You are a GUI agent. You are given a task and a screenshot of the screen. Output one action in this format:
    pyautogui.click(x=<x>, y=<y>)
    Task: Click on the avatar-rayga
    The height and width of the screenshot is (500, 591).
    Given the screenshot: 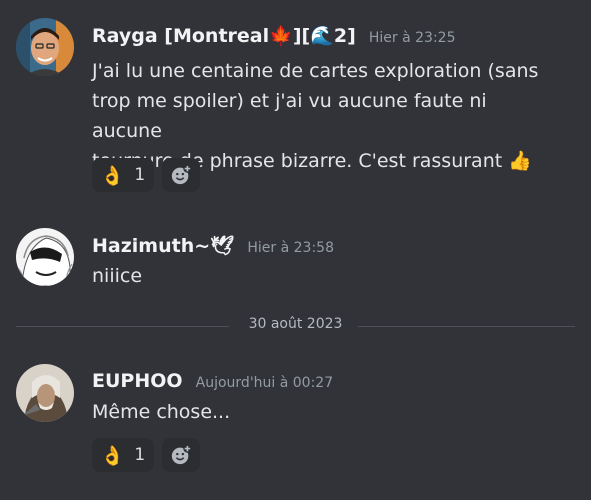 What is the action you would take?
    pyautogui.click(x=45, y=47)
    